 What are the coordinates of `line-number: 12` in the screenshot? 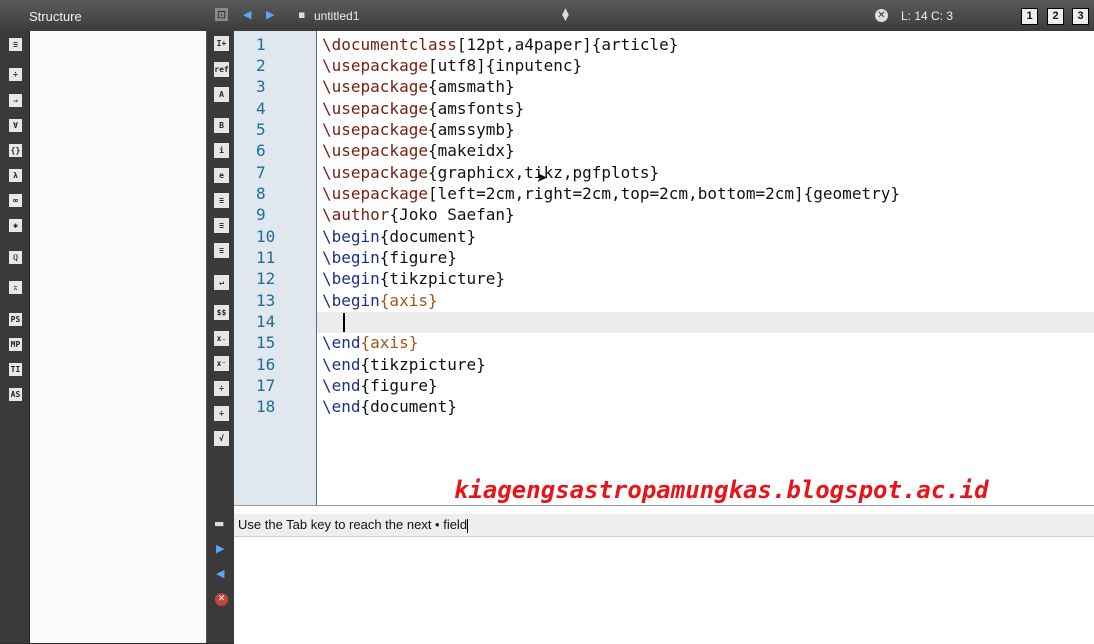 It's located at (266, 278).